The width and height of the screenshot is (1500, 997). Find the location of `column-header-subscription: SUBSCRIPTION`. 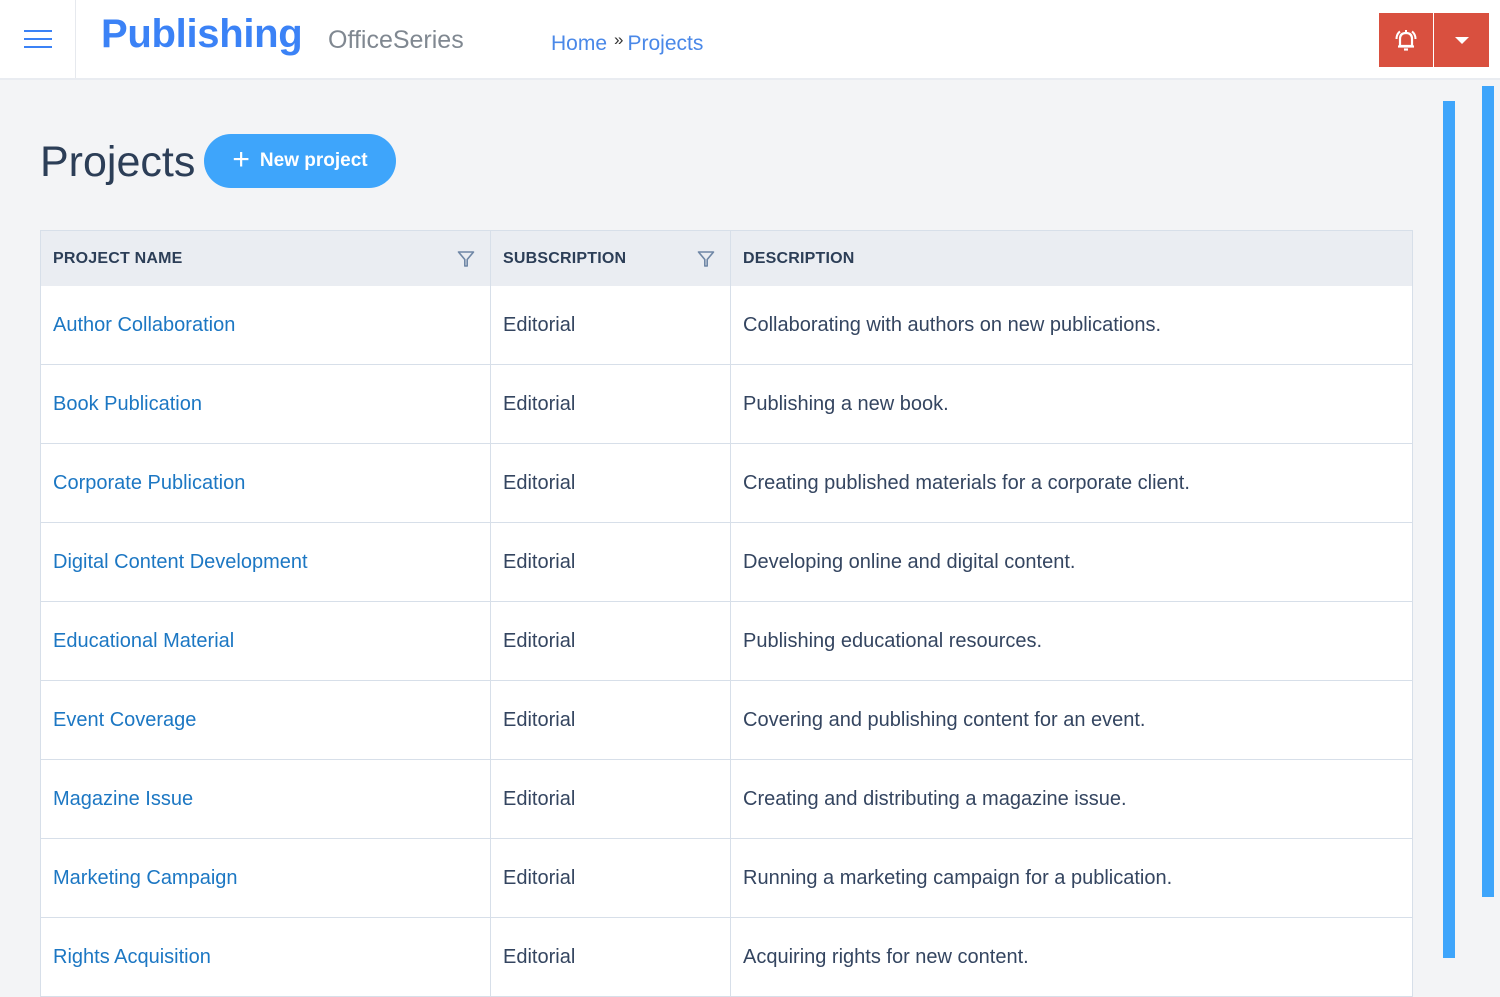

column-header-subscription: SUBSCRIPTION is located at coordinates (611, 258).